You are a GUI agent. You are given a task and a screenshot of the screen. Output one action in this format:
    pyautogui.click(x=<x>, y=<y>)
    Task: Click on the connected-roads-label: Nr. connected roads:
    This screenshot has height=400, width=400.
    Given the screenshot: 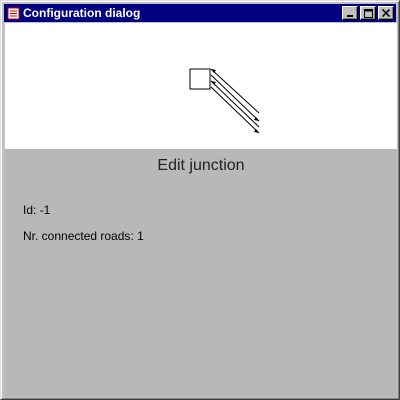 What is the action you would take?
    pyautogui.click(x=78, y=236)
    